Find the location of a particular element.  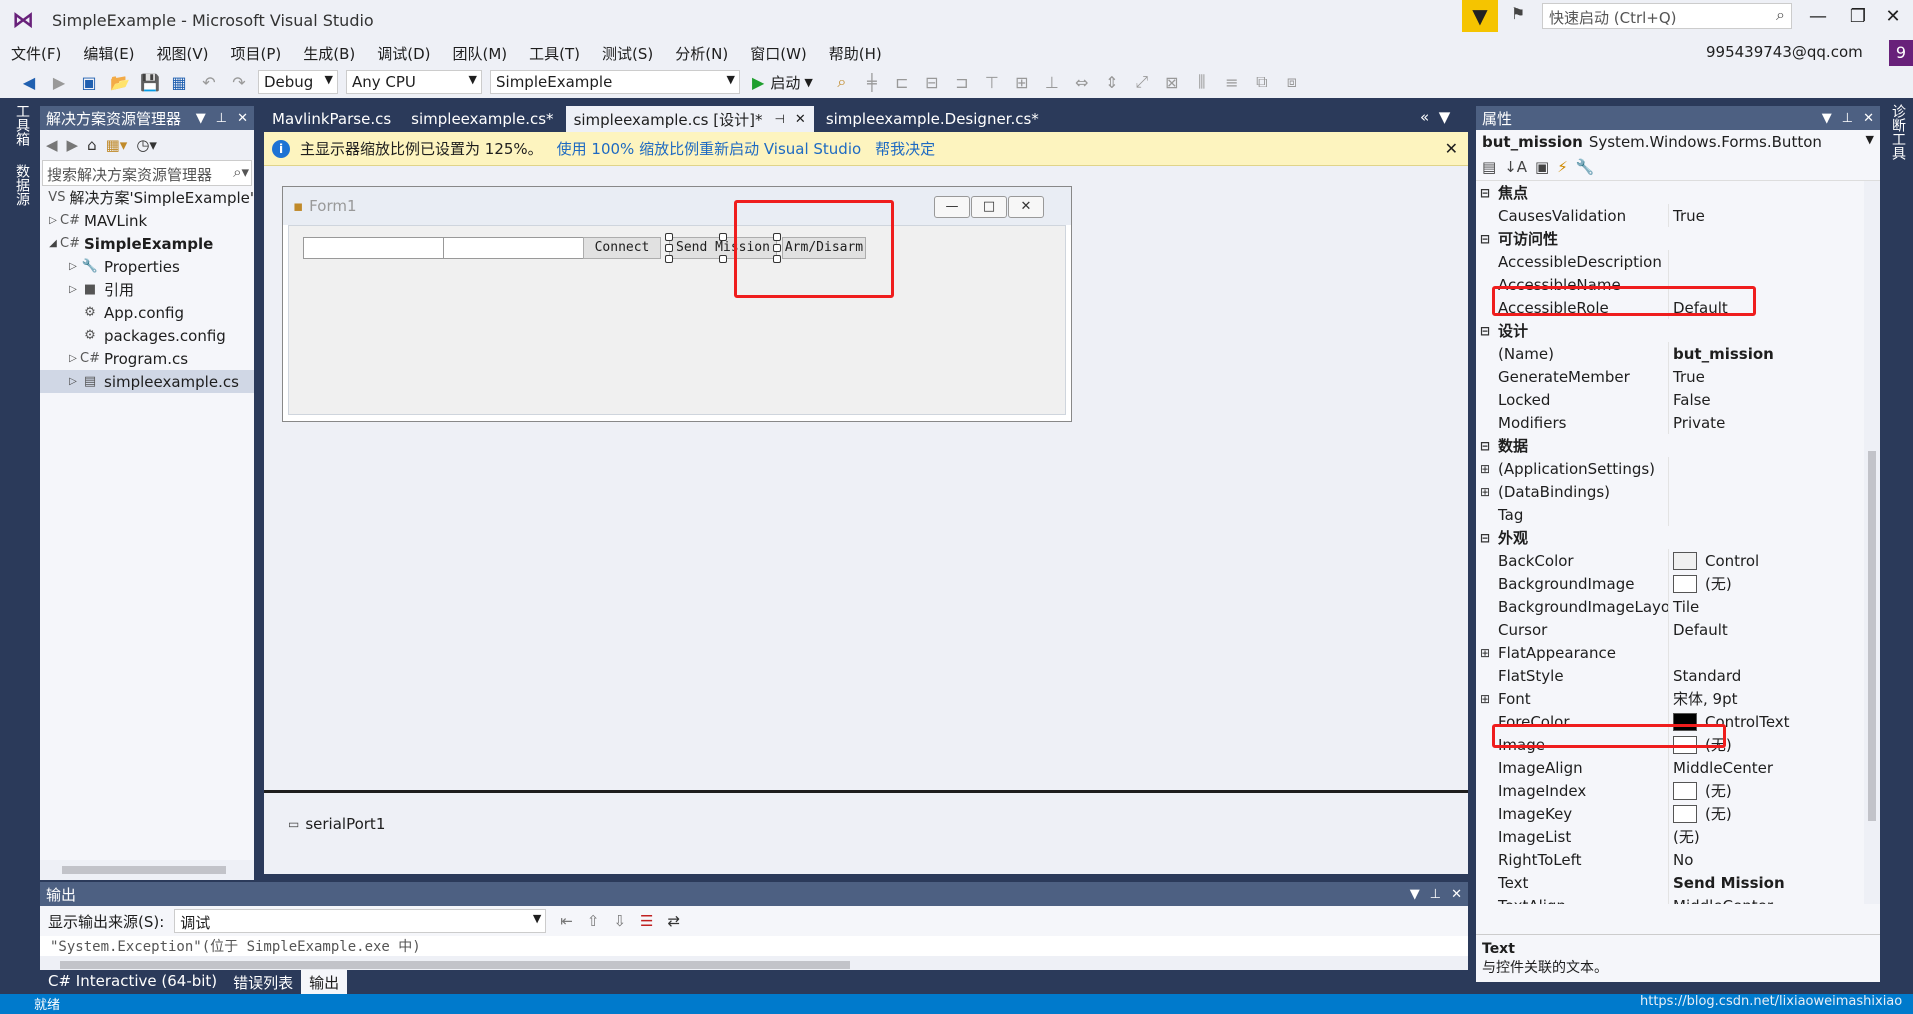

property-row: ImageList (无) is located at coordinates (1678, 836).